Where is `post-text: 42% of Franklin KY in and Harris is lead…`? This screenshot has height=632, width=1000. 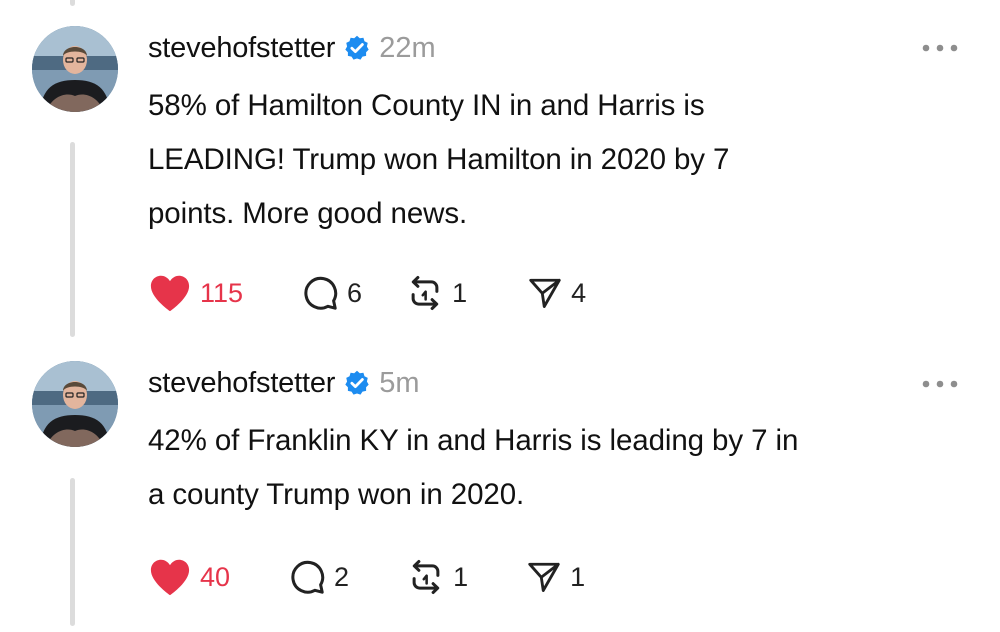 post-text: 42% of Franklin KY in and Harris is lead… is located at coordinates (563, 468).